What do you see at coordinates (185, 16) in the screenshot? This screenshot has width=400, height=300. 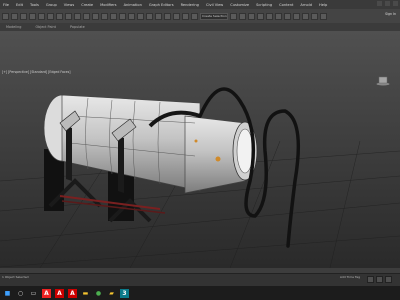 I see `spinner-snap-icon` at bounding box center [185, 16].